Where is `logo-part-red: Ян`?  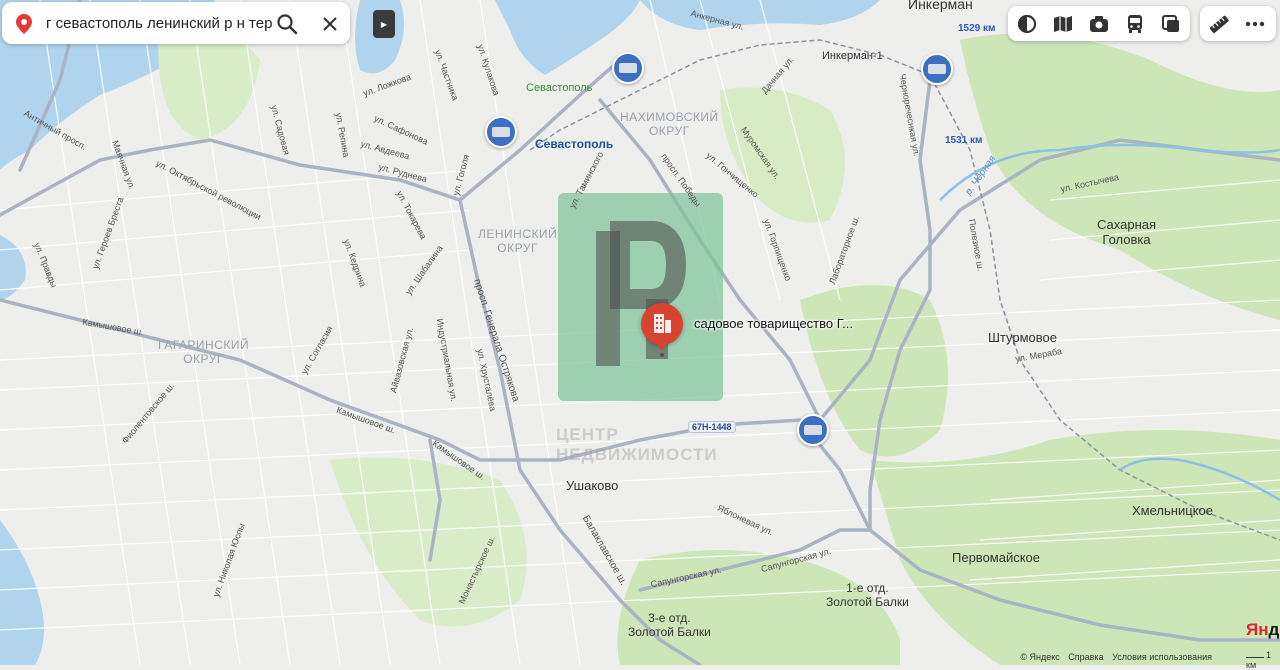
logo-part-red: Ян is located at coordinates (1257, 629).